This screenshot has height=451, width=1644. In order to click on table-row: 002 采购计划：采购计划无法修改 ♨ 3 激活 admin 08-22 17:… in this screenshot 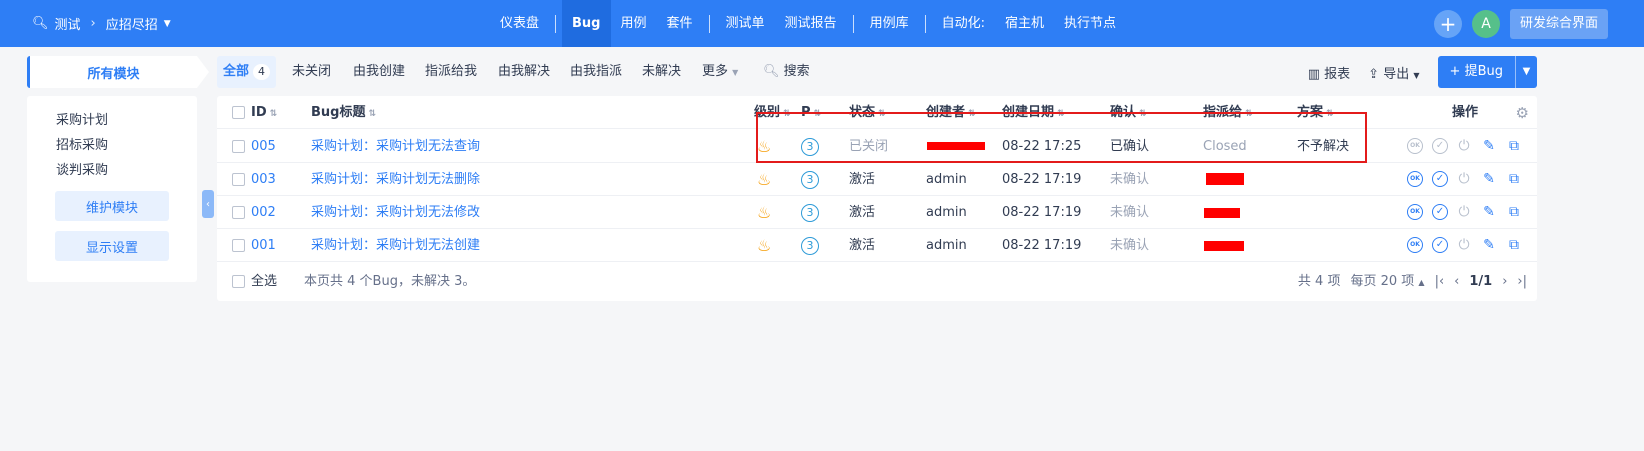, I will do `click(877, 212)`.